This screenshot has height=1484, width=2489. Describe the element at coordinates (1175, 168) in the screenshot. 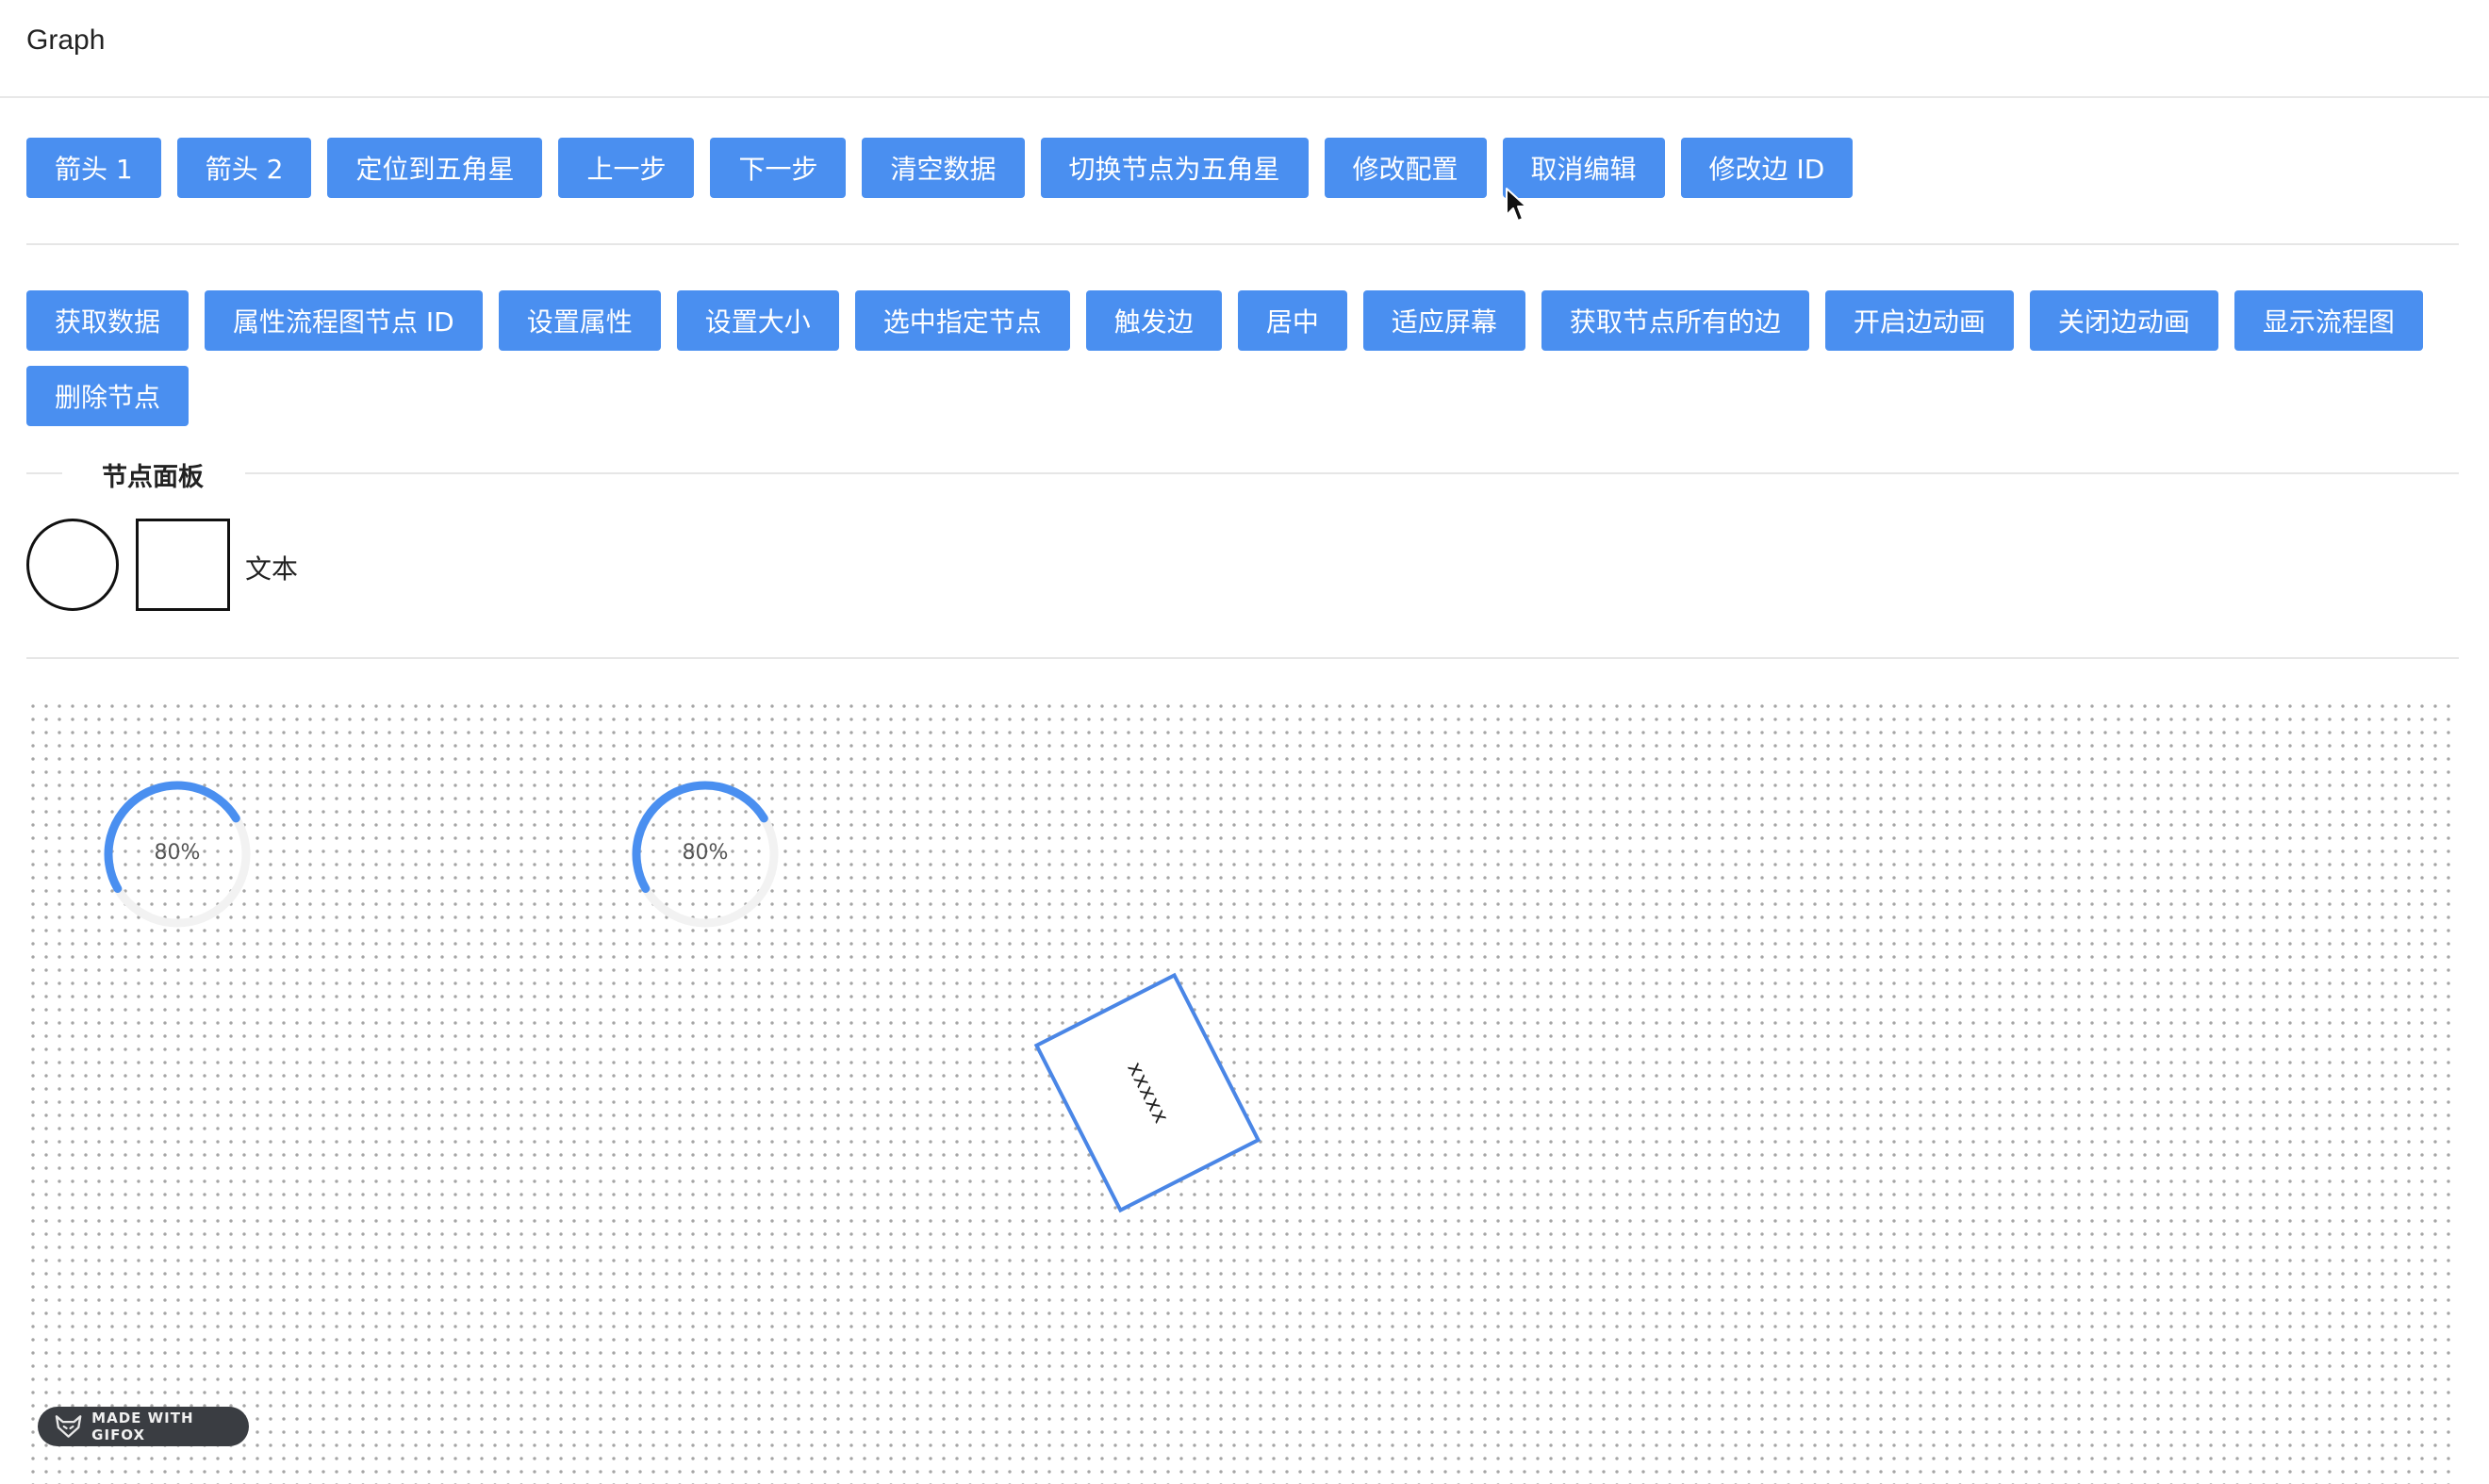

I see `switch-to-star-button: 切换节点为五角星` at that location.